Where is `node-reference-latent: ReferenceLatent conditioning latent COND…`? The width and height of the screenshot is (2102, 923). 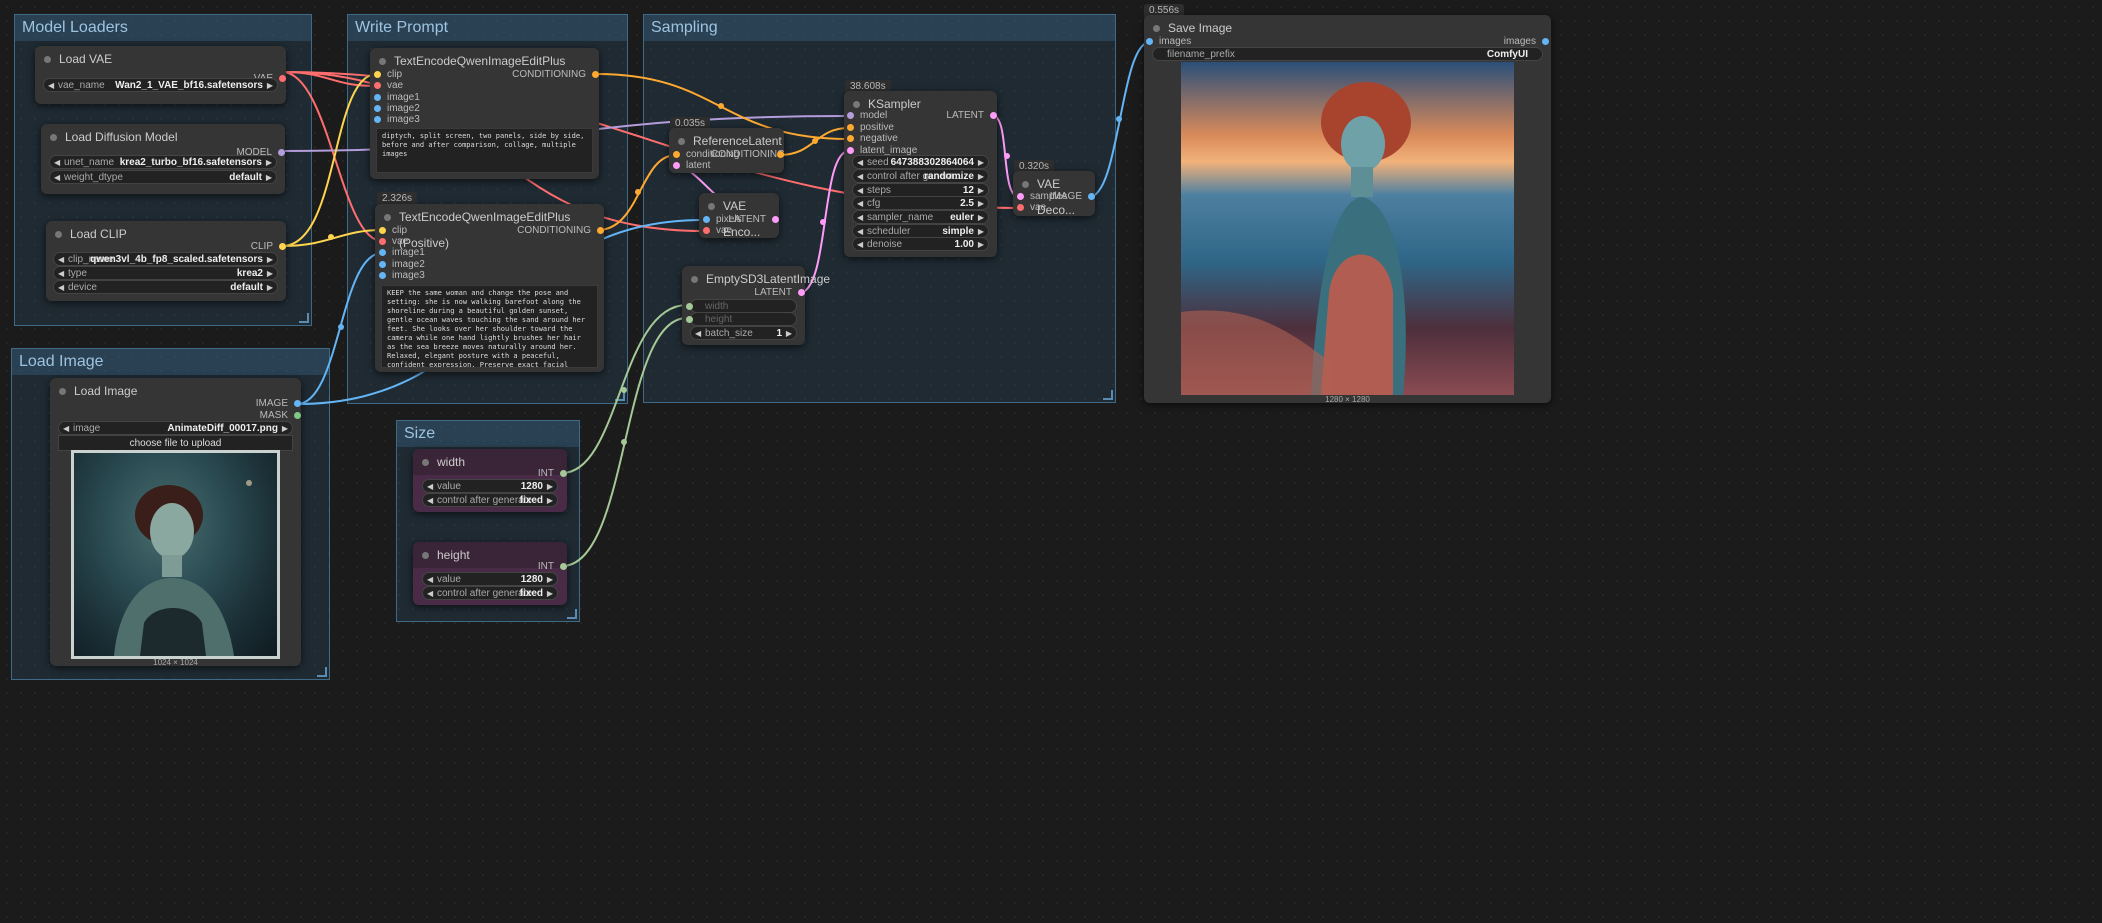
node-reference-latent: ReferenceLatent conditioning latent COND… is located at coordinates (727, 150).